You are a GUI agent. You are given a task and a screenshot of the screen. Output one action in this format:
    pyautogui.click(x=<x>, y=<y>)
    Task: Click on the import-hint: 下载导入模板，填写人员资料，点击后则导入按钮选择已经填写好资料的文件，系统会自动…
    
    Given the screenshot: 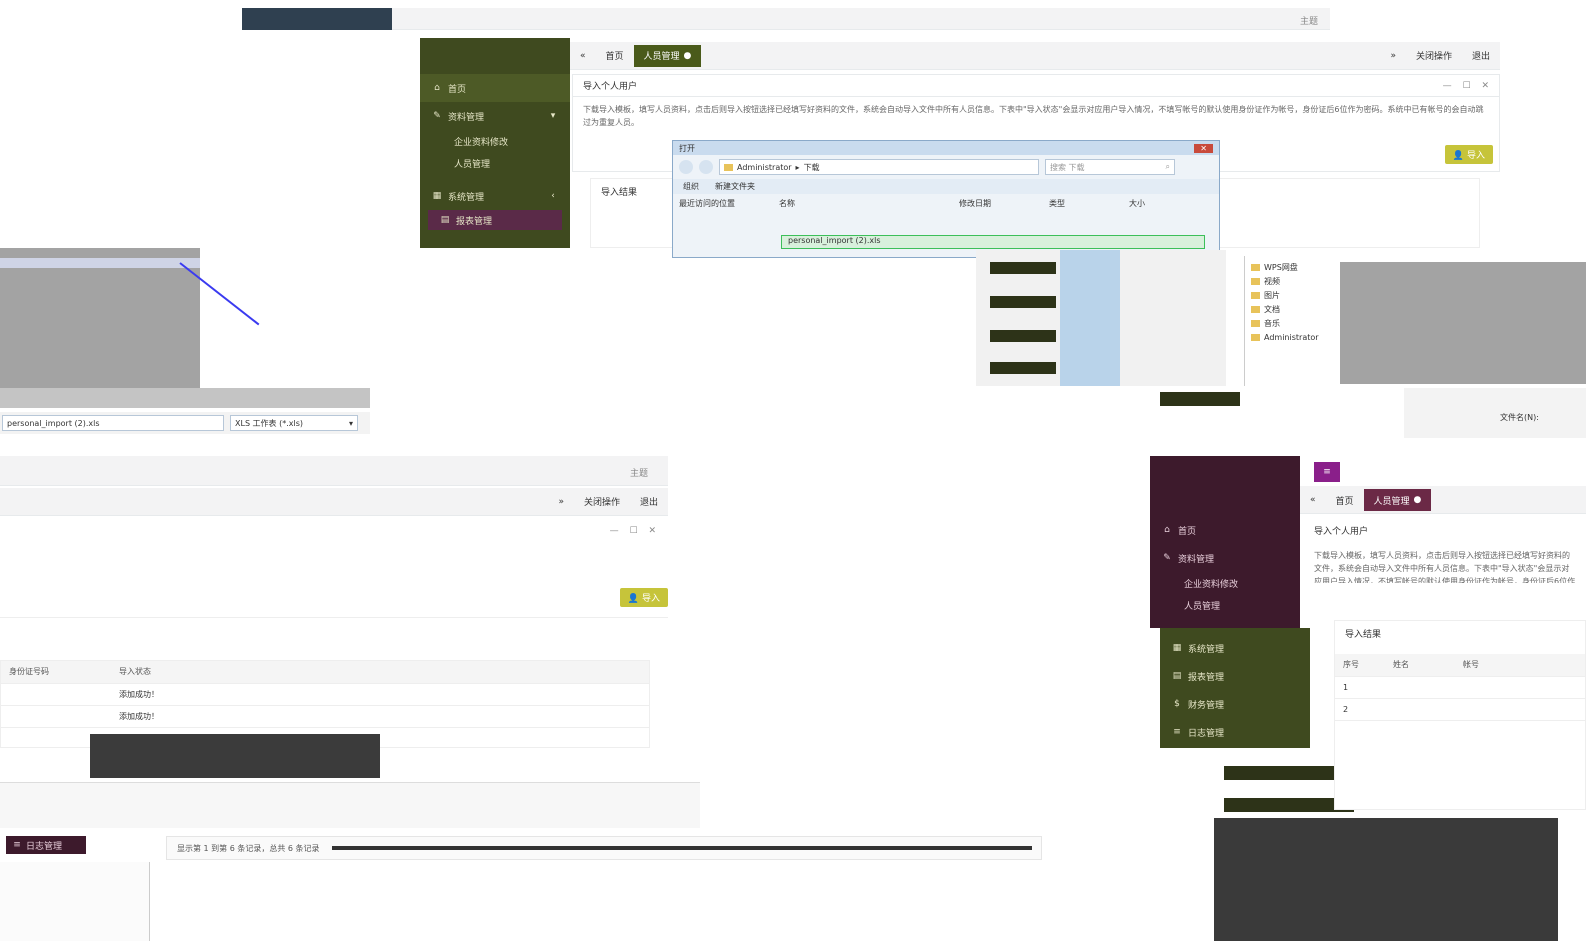 What is the action you would take?
    pyautogui.click(x=1445, y=567)
    